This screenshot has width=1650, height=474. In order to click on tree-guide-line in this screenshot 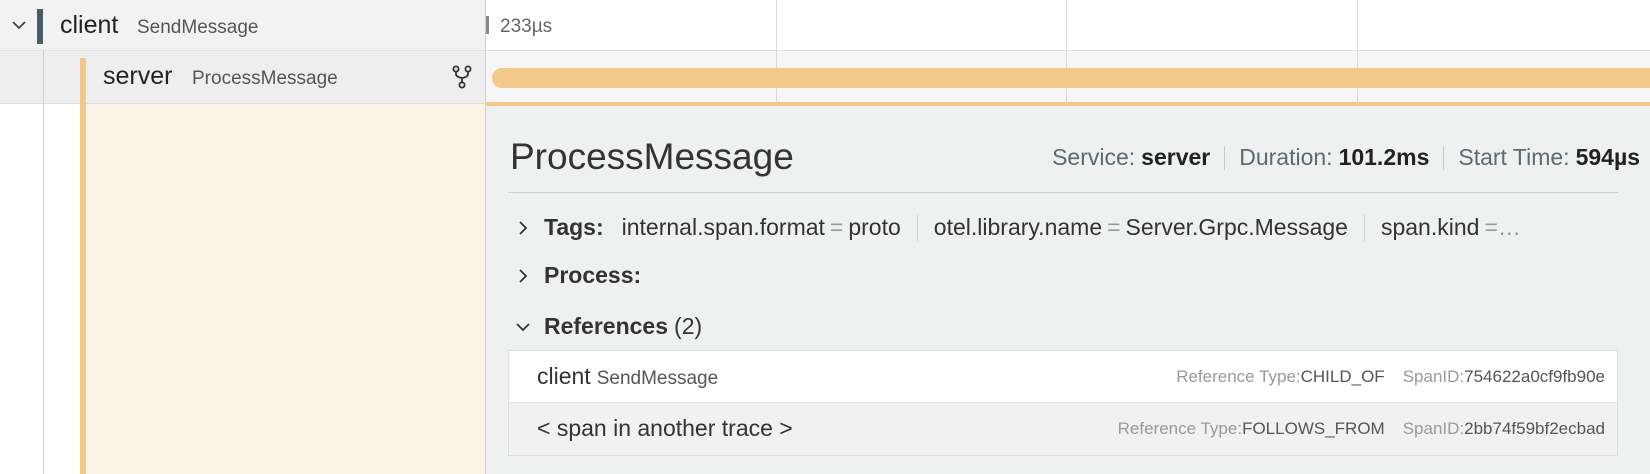, I will do `click(43, 262)`.